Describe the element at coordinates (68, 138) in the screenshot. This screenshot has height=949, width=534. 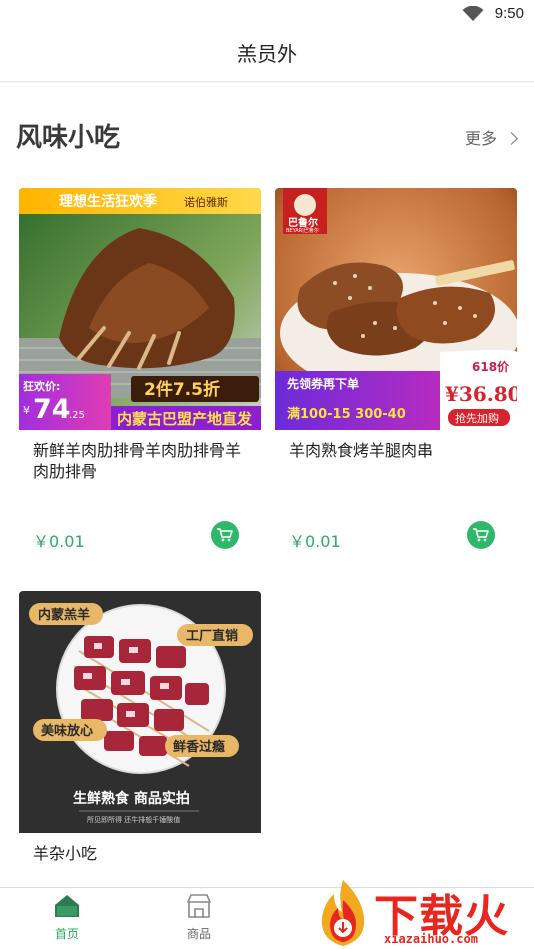
I see `section-title: 风味小吃` at that location.